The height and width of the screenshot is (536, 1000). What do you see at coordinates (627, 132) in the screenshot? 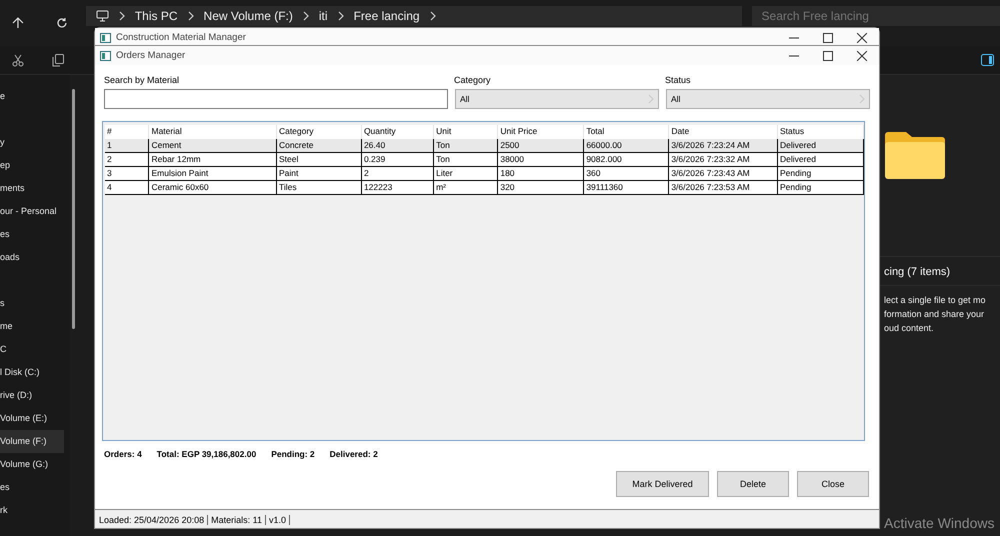
I see `column-header: Total` at bounding box center [627, 132].